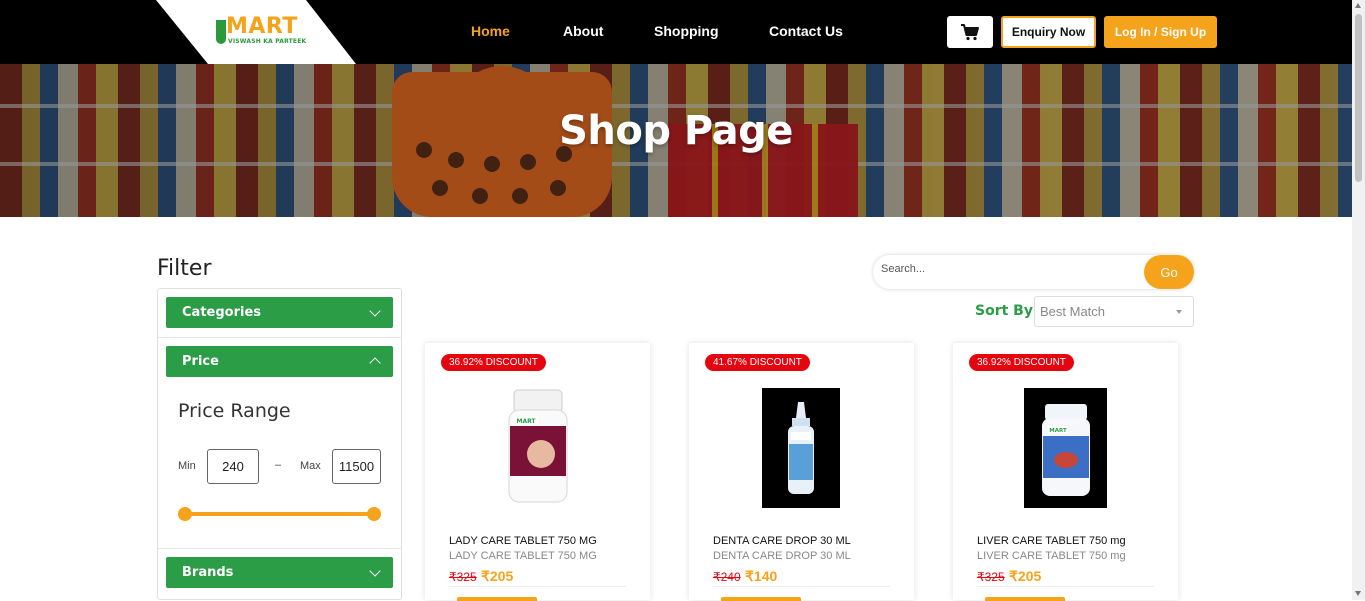 This screenshot has height=601, width=1365. I want to click on filter-heading: Filter, so click(184, 268).